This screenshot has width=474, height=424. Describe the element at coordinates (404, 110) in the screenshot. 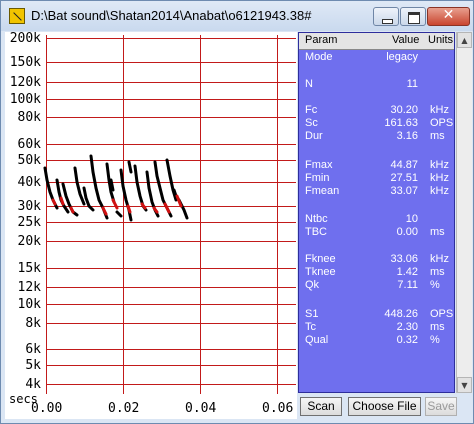

I see `param-value: 30.20` at that location.